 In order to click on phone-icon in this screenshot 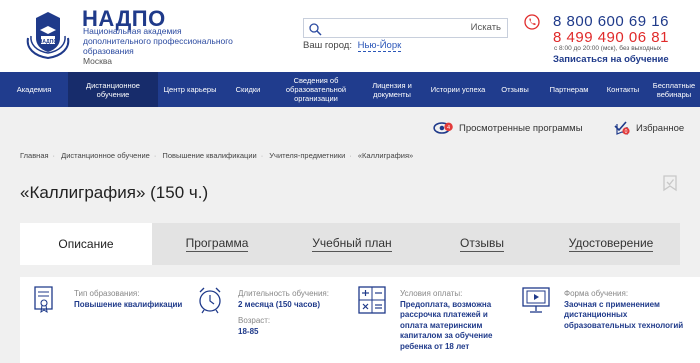, I will do `click(532, 22)`.